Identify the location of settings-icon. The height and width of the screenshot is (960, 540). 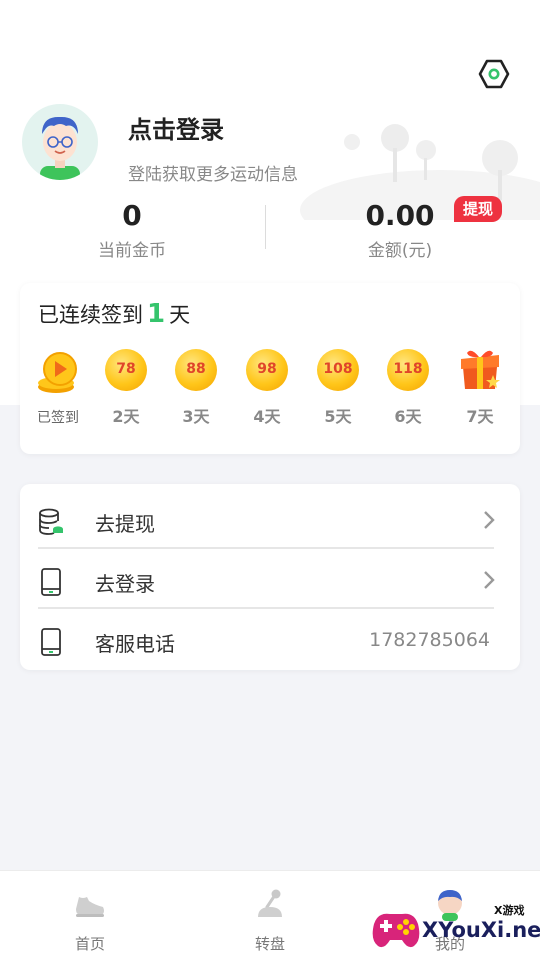
(494, 74).